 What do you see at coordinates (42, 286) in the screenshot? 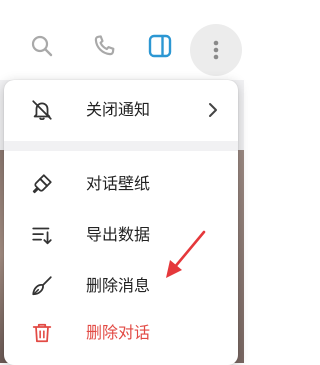
I see `broom-icon` at bounding box center [42, 286].